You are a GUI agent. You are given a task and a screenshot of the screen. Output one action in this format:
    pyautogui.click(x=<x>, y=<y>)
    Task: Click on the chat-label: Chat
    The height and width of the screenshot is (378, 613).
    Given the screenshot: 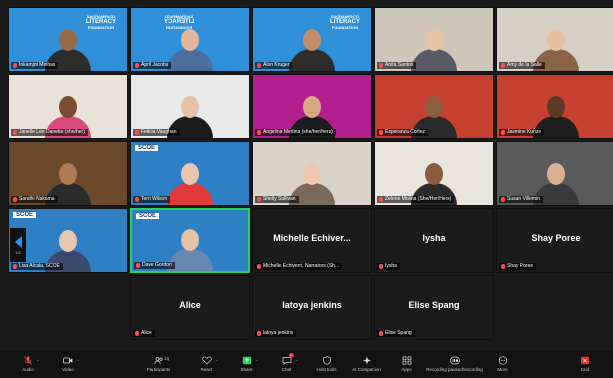 What is the action you would take?
    pyautogui.click(x=286, y=369)
    